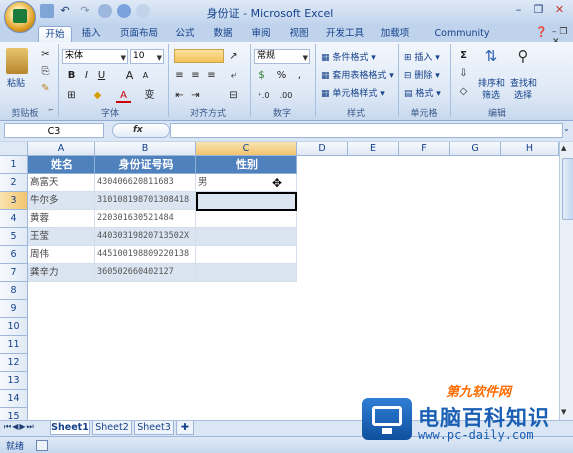 The image size is (573, 453). Describe the element at coordinates (145, 149) in the screenshot. I see `column-header-b: B` at that location.